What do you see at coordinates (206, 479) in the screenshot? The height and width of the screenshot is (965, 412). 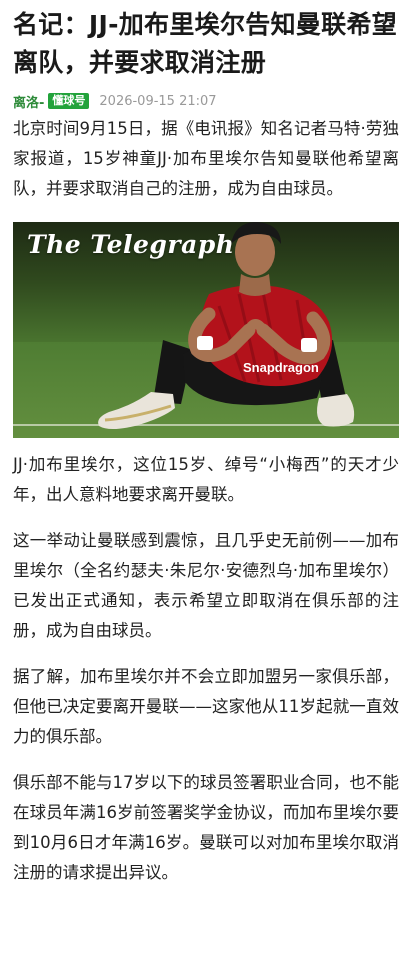 I see `photo-caption: JJ·加布里埃尔，这位15岁、绰号“小梅西”的天才少年，出人意料地要求离开曼联。` at bounding box center [206, 479].